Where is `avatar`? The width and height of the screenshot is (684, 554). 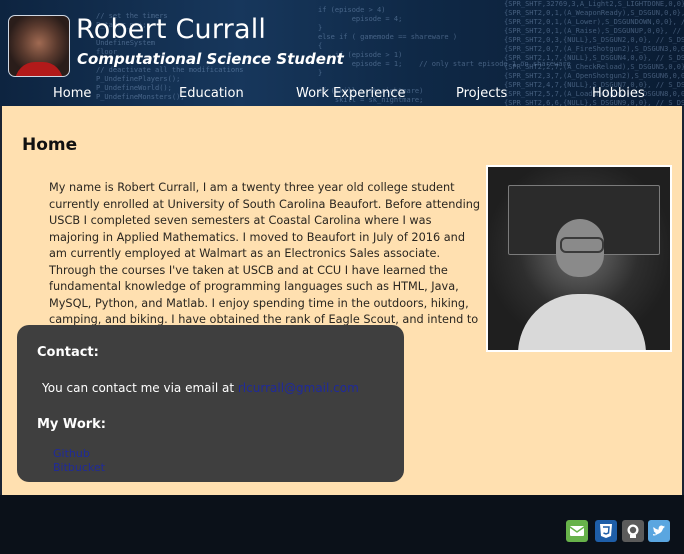
avatar is located at coordinates (39, 46).